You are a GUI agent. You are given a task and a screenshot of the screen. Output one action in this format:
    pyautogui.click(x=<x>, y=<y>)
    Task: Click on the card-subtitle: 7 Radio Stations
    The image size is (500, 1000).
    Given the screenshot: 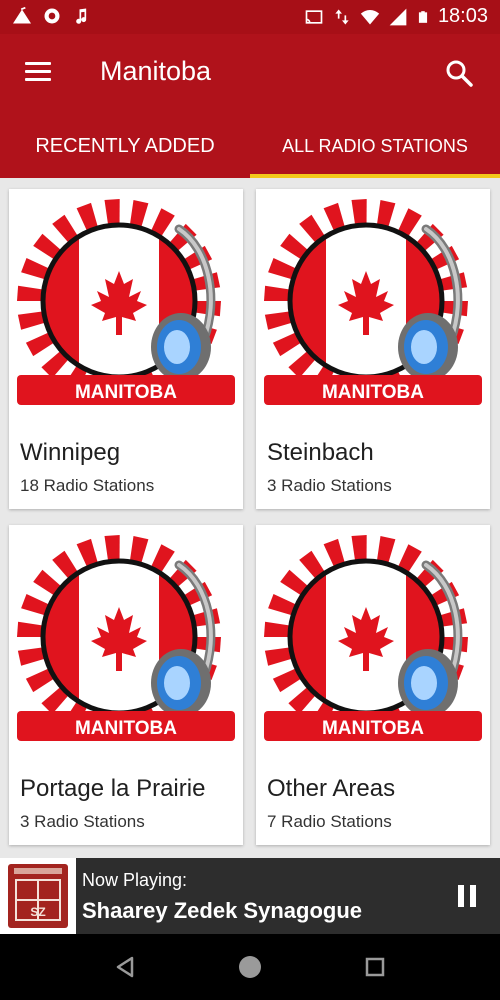 What is the action you would take?
    pyautogui.click(x=329, y=821)
    